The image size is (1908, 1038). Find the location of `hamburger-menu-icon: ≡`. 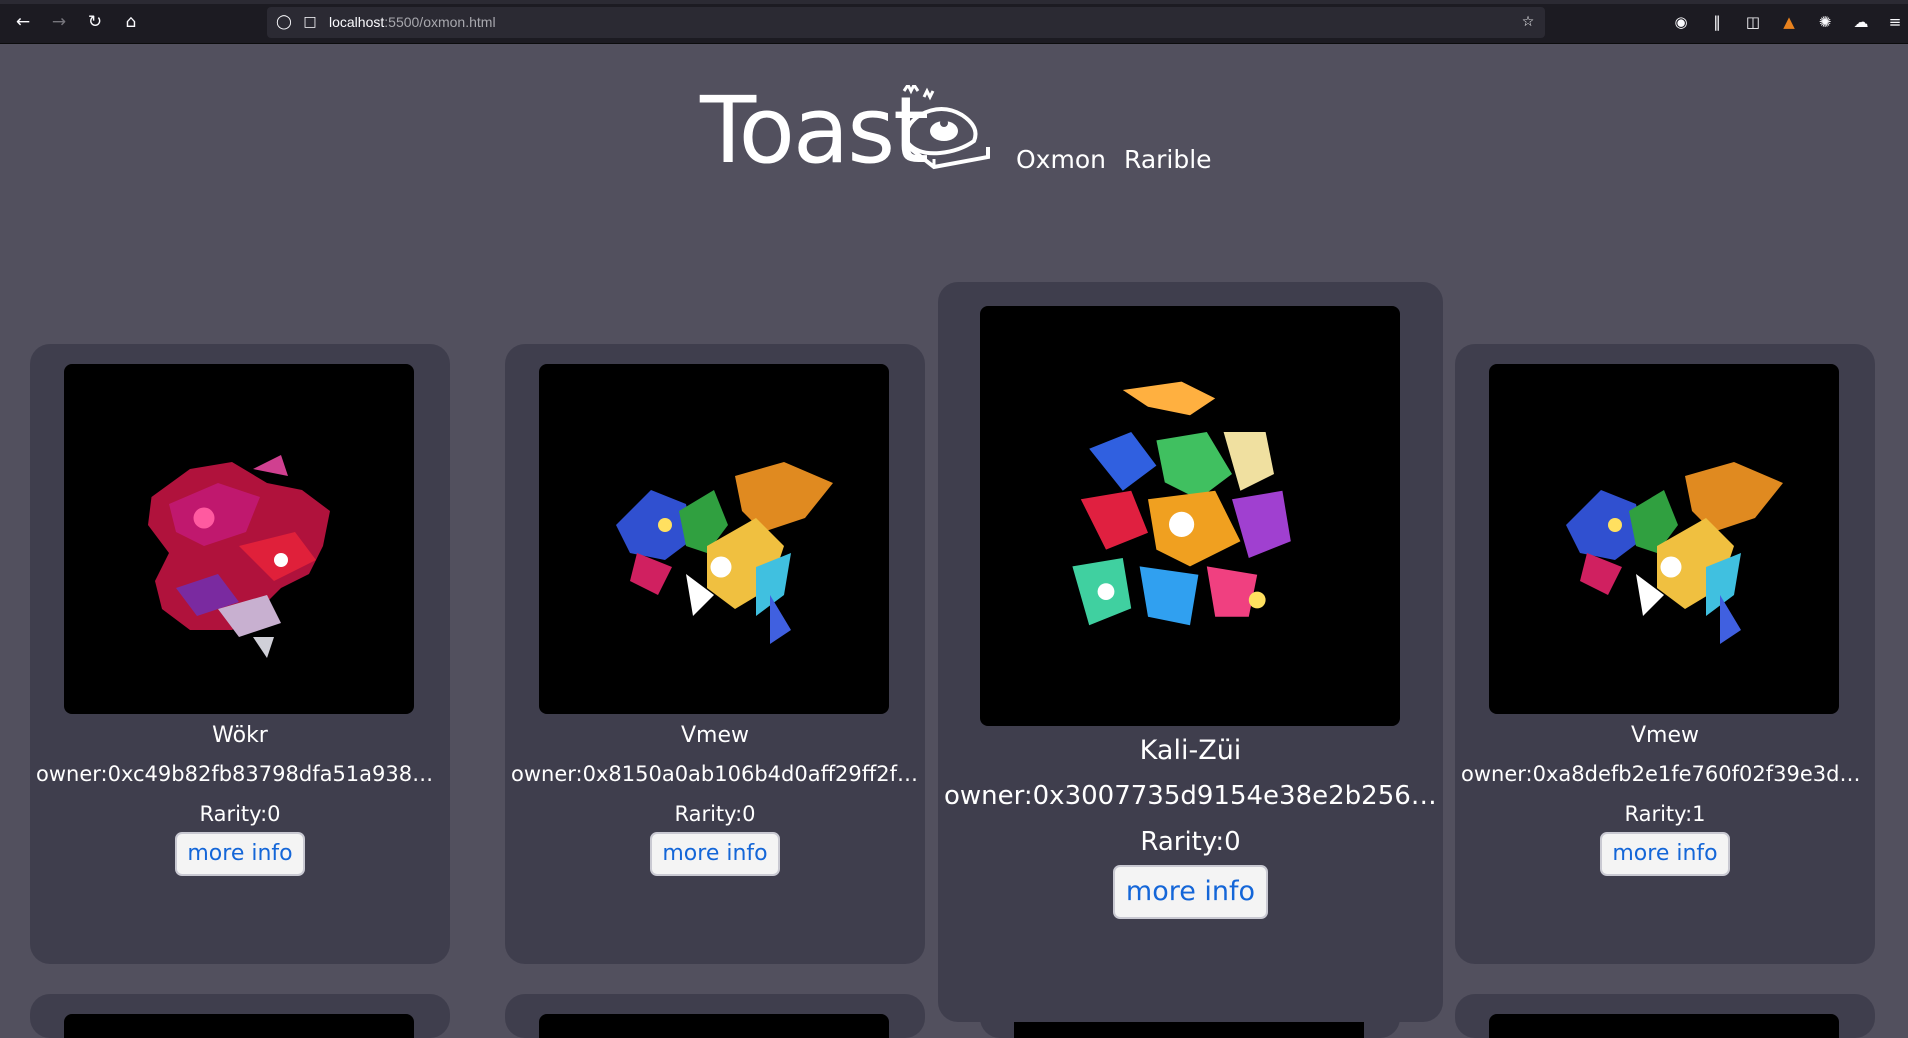

hamburger-menu-icon: ≡ is located at coordinates (1895, 22).